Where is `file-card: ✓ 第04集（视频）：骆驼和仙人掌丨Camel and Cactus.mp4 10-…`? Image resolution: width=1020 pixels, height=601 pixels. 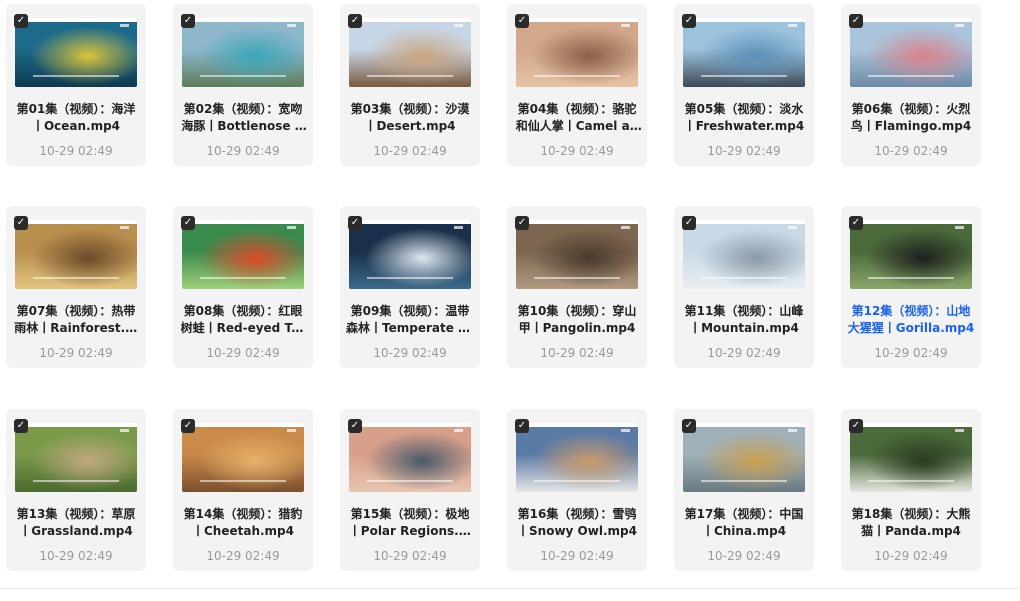
file-card: ✓ 第04集（视频）：骆驼和仙人掌丨Camel and Cactus.mp4 10-… is located at coordinates (577, 85).